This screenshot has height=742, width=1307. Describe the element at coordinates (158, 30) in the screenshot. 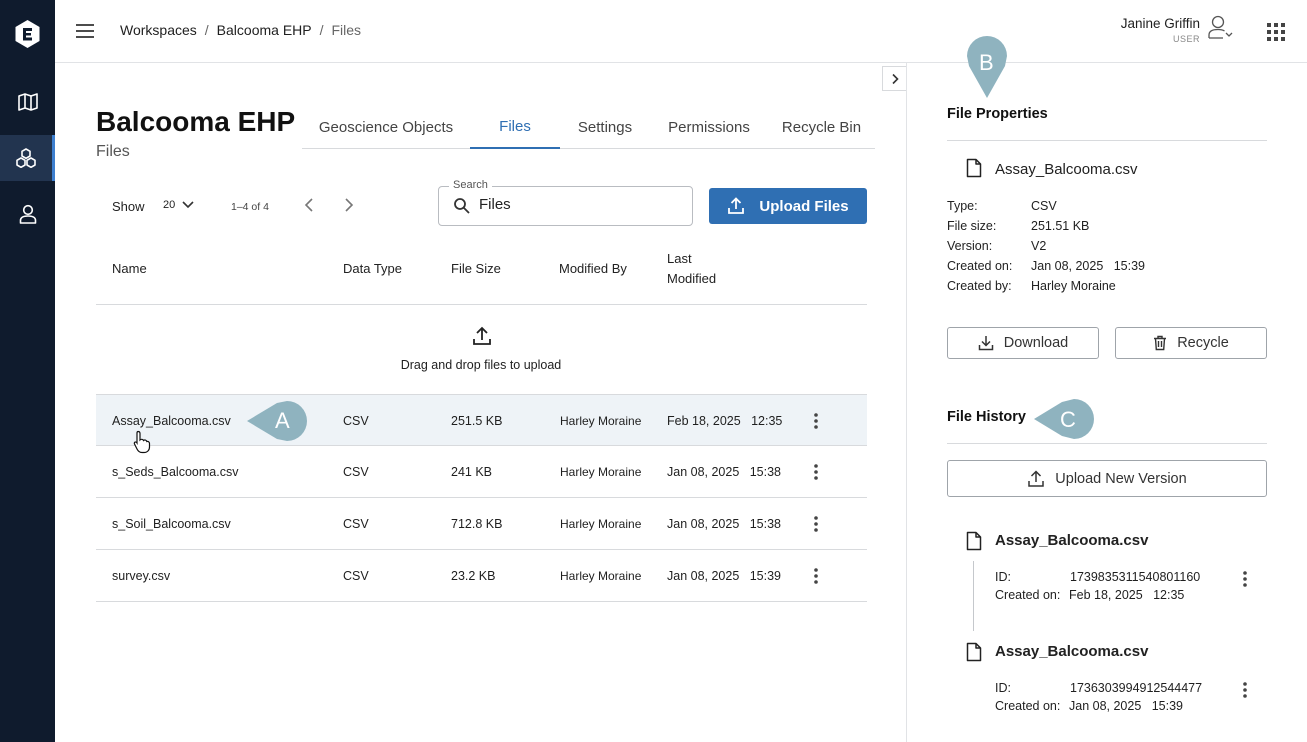

I see `breadcrumb-workspaces: Workspaces` at that location.